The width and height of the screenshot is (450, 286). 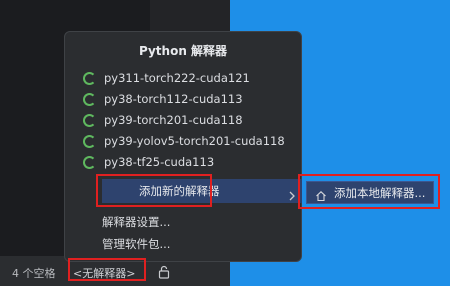 I want to click on interpreter-name: py311-torch222-cuda121, so click(x=177, y=78).